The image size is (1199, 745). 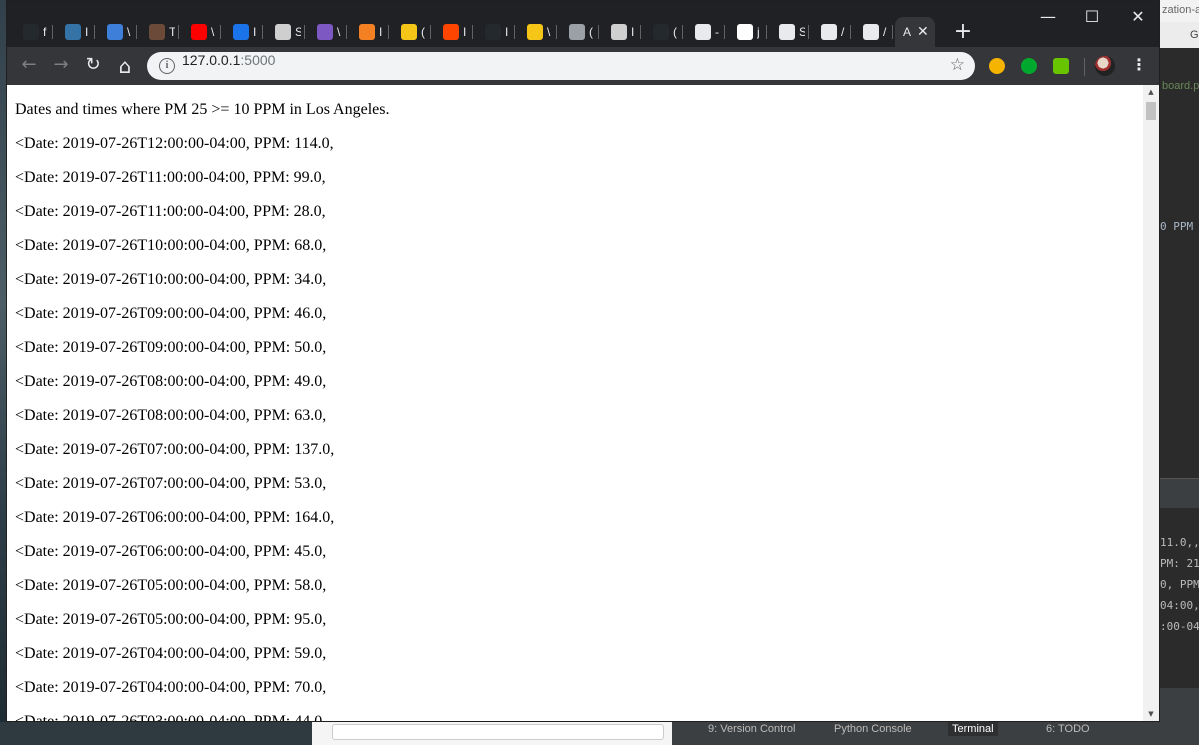 I want to click on browser-tab: f, so click(x=33, y=32).